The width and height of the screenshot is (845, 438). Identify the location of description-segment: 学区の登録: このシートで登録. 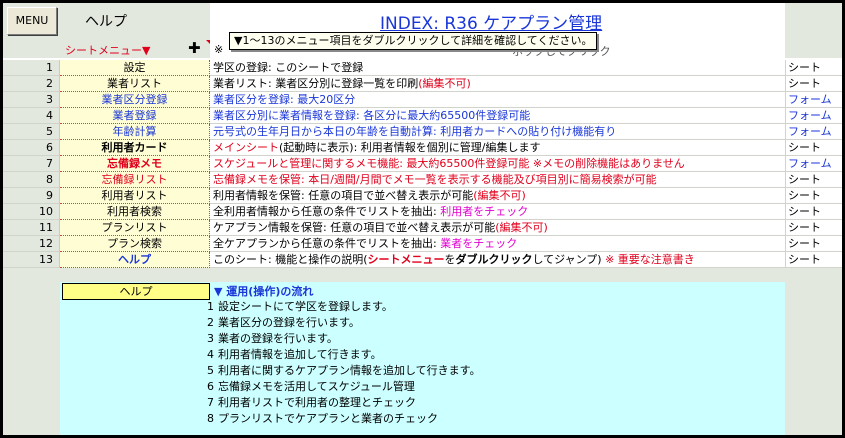
(288, 67).